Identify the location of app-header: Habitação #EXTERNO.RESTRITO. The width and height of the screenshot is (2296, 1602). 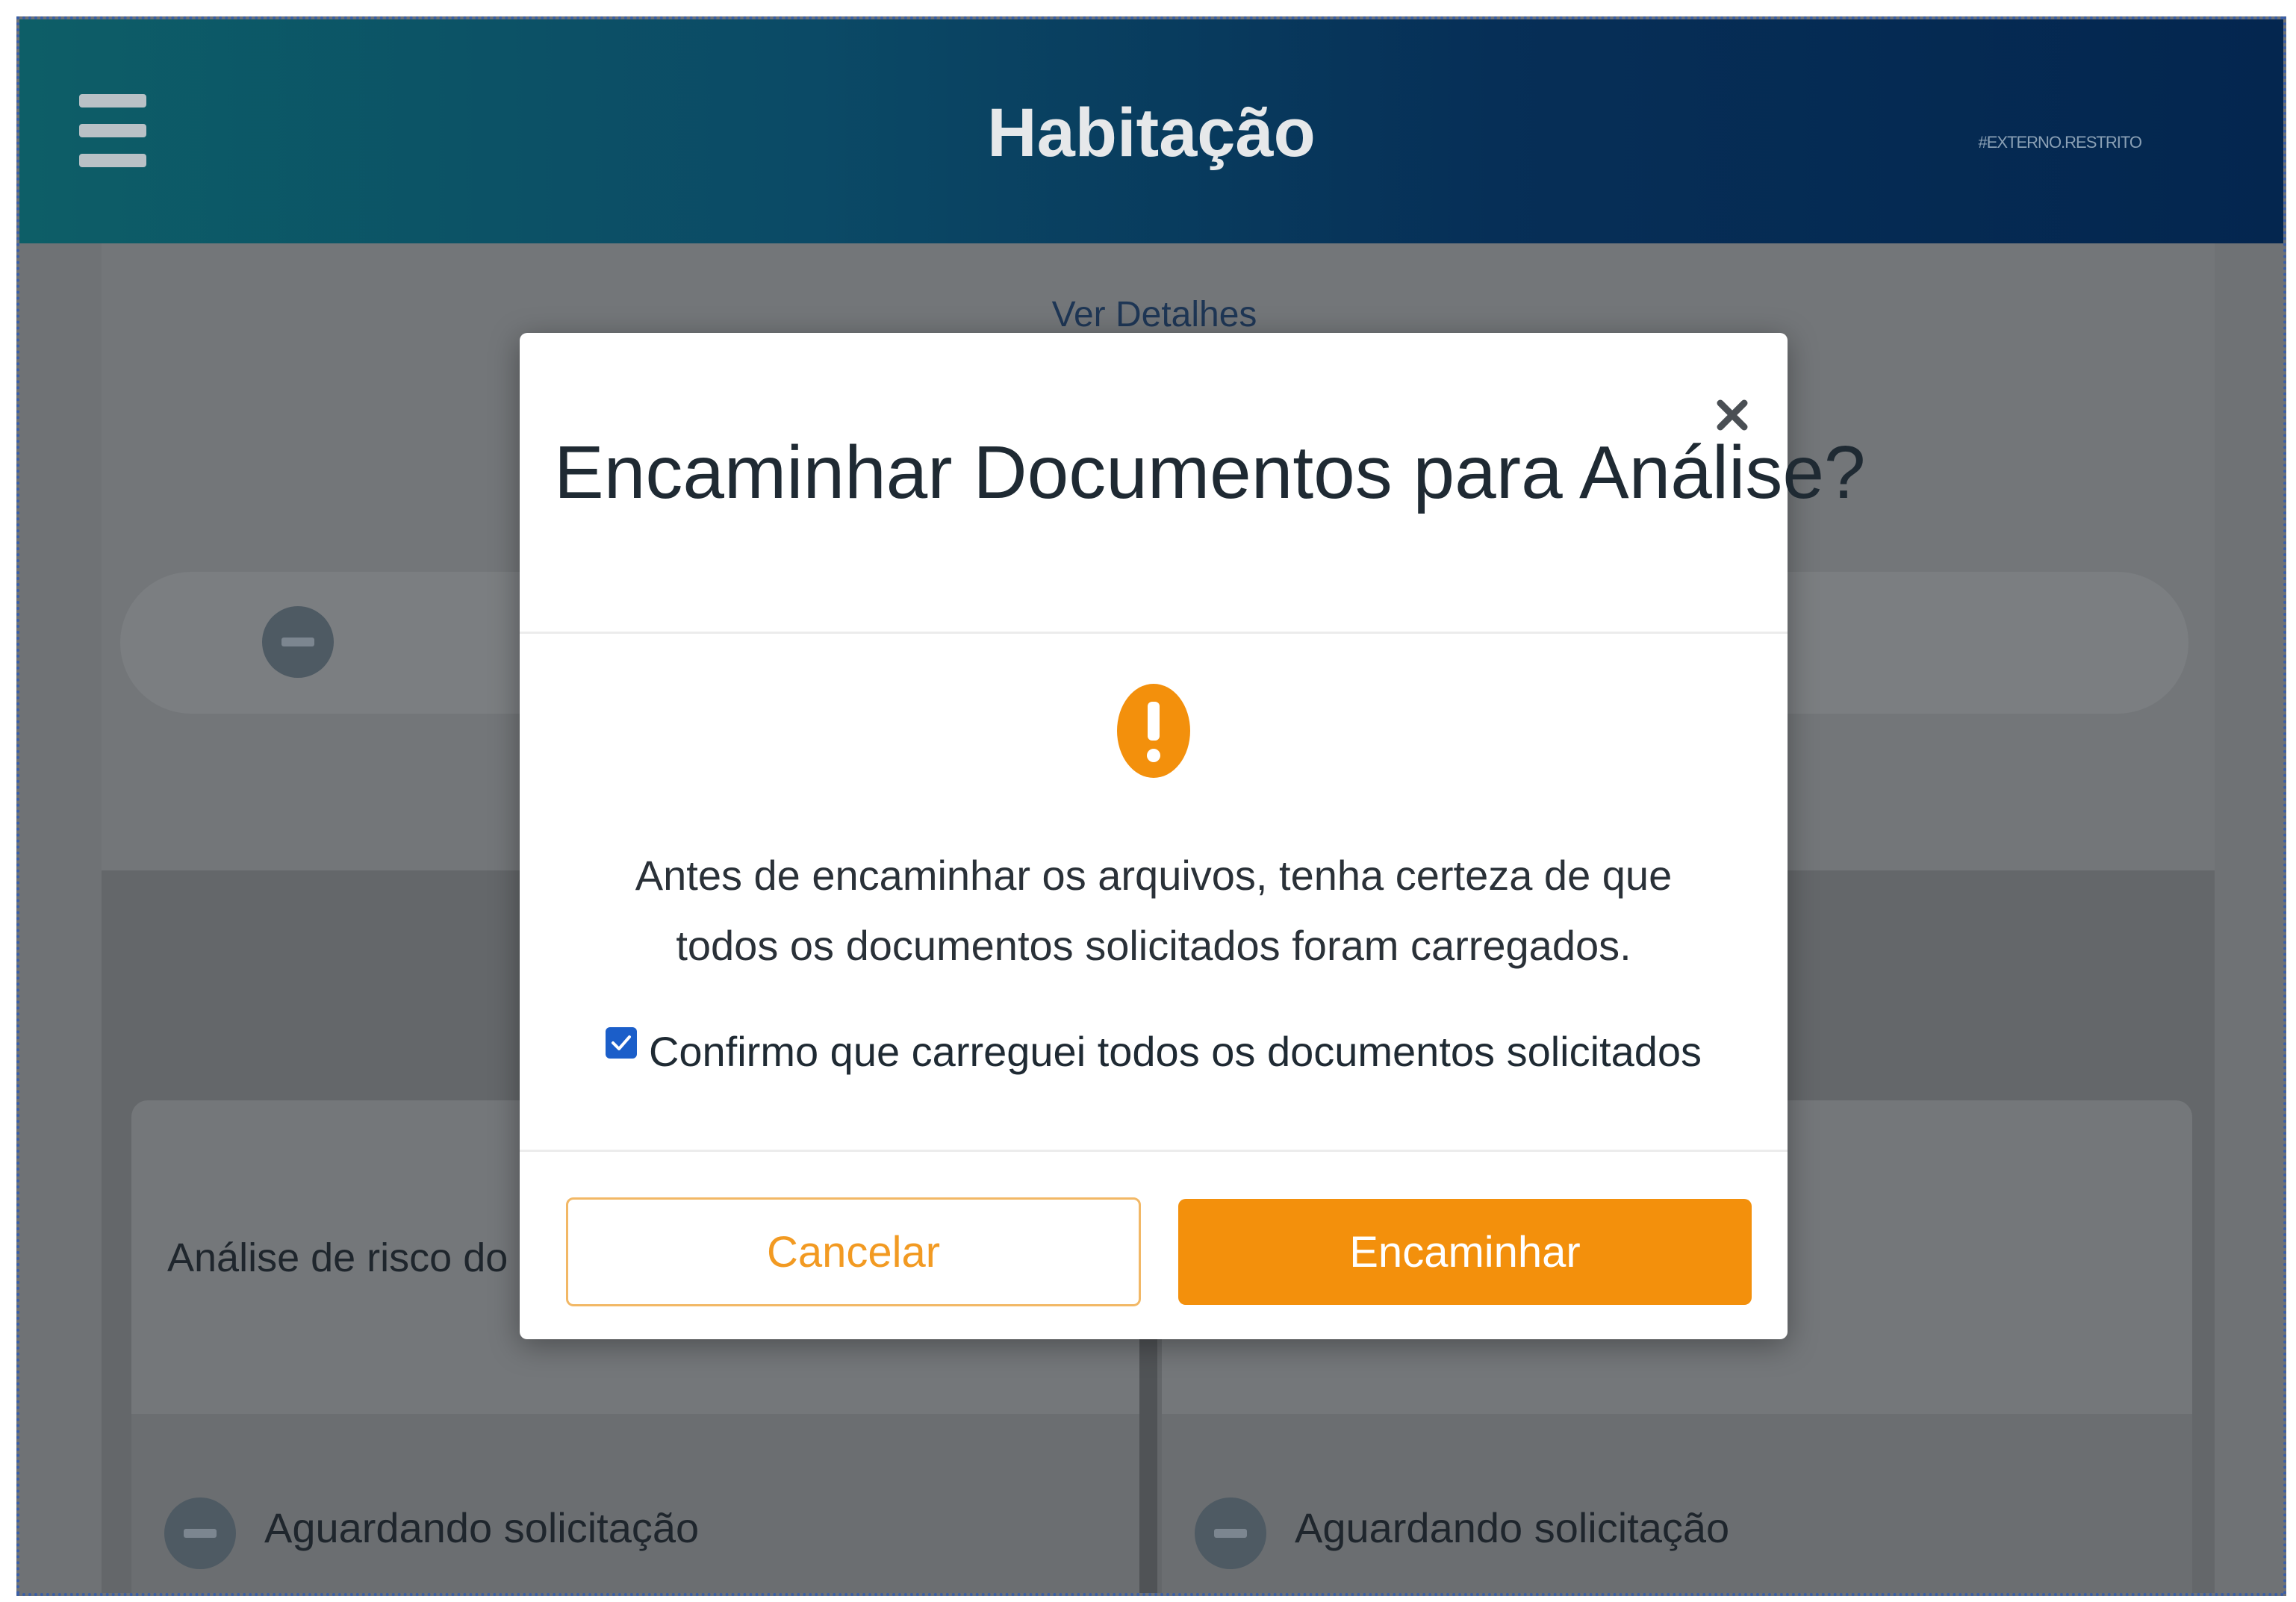
(1151, 131).